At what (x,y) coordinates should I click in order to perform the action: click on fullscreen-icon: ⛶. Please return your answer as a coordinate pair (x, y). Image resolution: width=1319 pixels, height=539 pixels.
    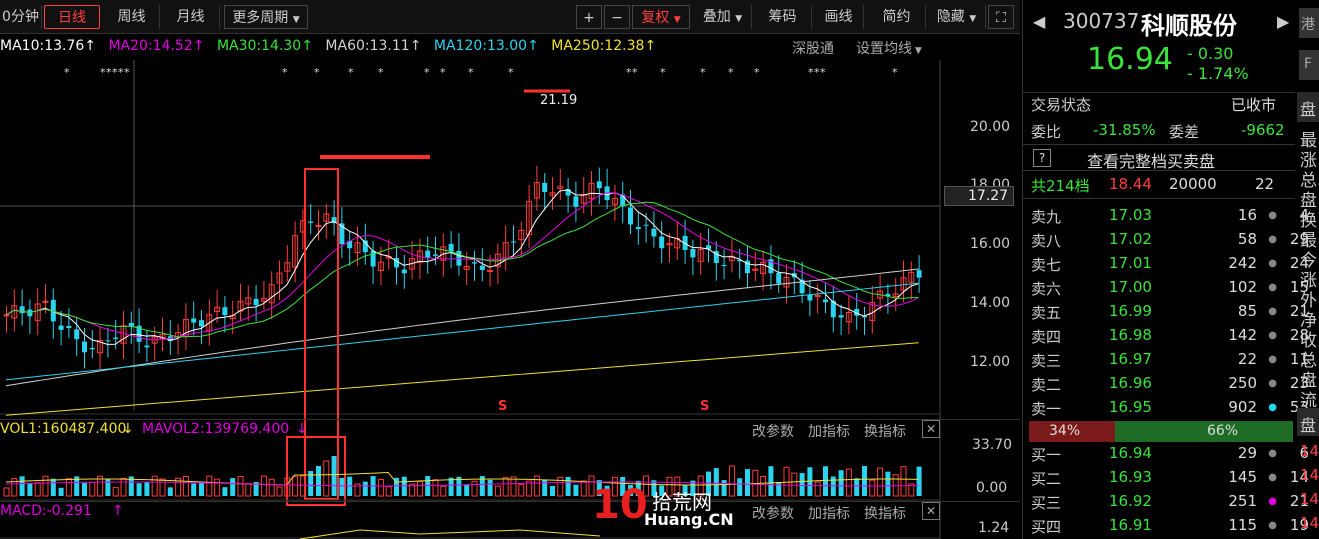
    Looking at the image, I should click on (1001, 17).